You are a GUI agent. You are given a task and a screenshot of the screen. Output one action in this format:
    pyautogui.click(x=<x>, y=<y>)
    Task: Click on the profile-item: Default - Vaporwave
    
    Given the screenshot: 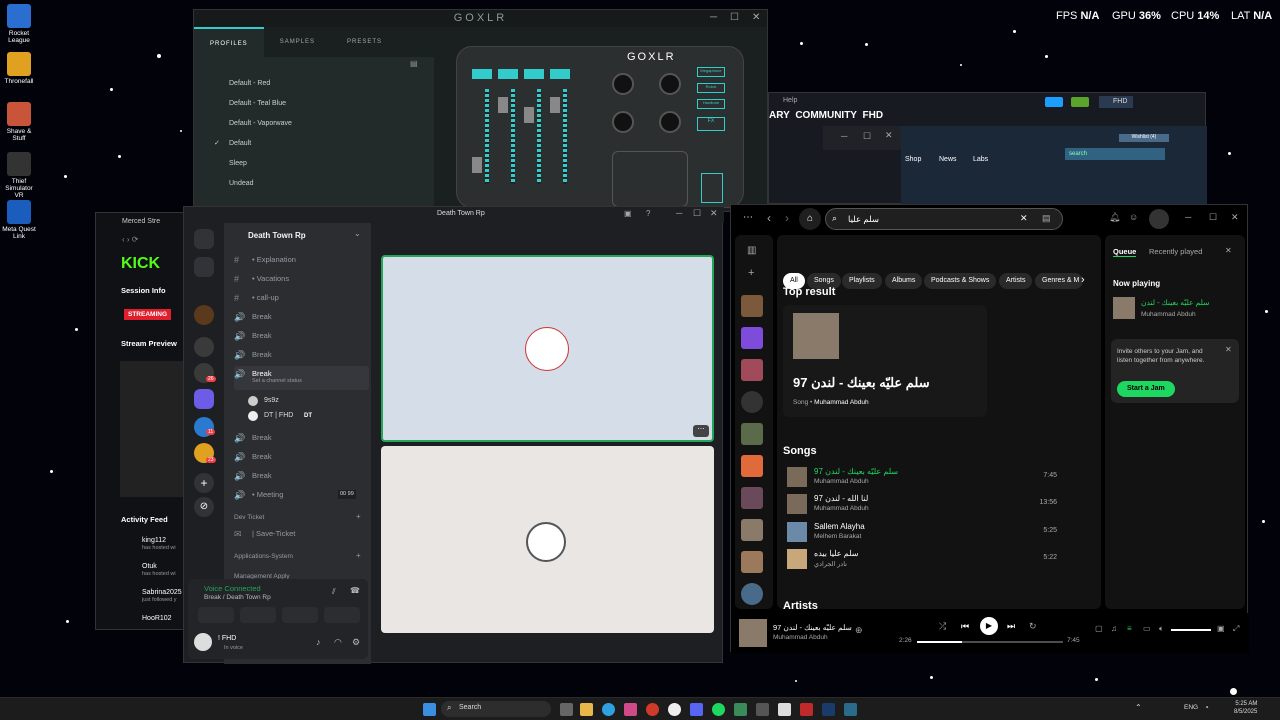 What is the action you would take?
    pyautogui.click(x=260, y=123)
    